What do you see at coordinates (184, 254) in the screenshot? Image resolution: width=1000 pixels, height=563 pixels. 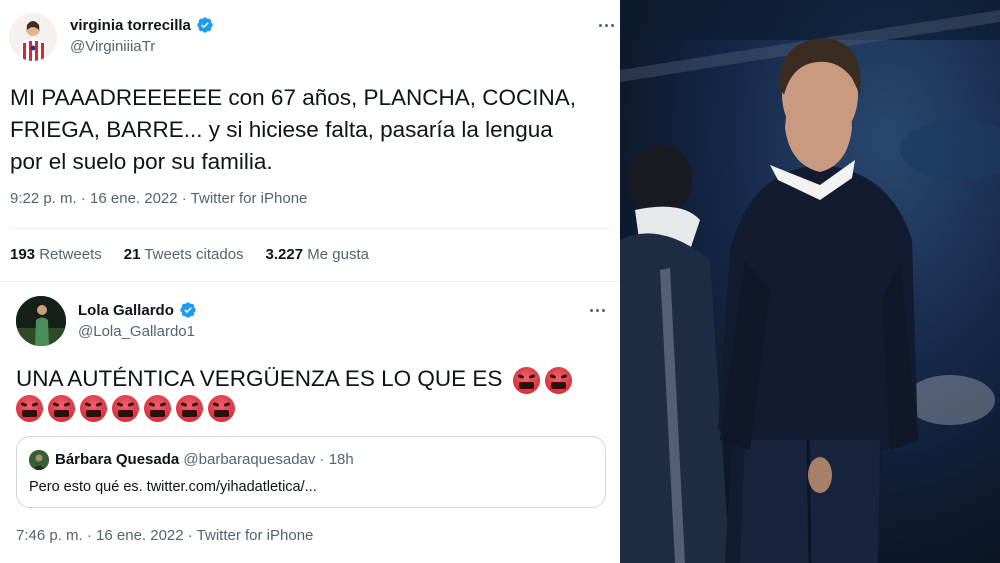 I see `stat-quote-tweets: 21 Tweets citados` at bounding box center [184, 254].